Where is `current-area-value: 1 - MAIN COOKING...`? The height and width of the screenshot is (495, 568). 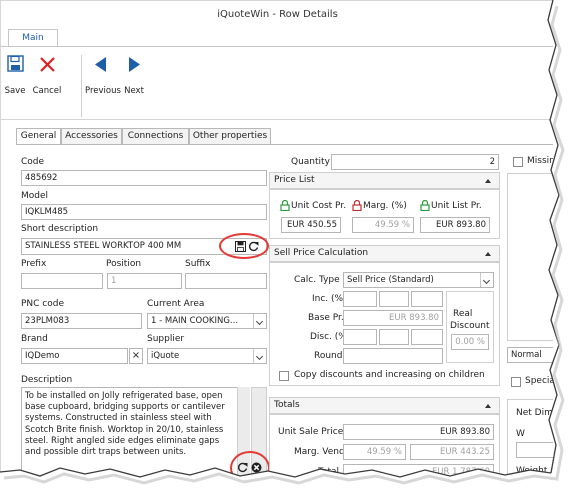 current-area-value: 1 - MAIN COOKING... is located at coordinates (195, 321).